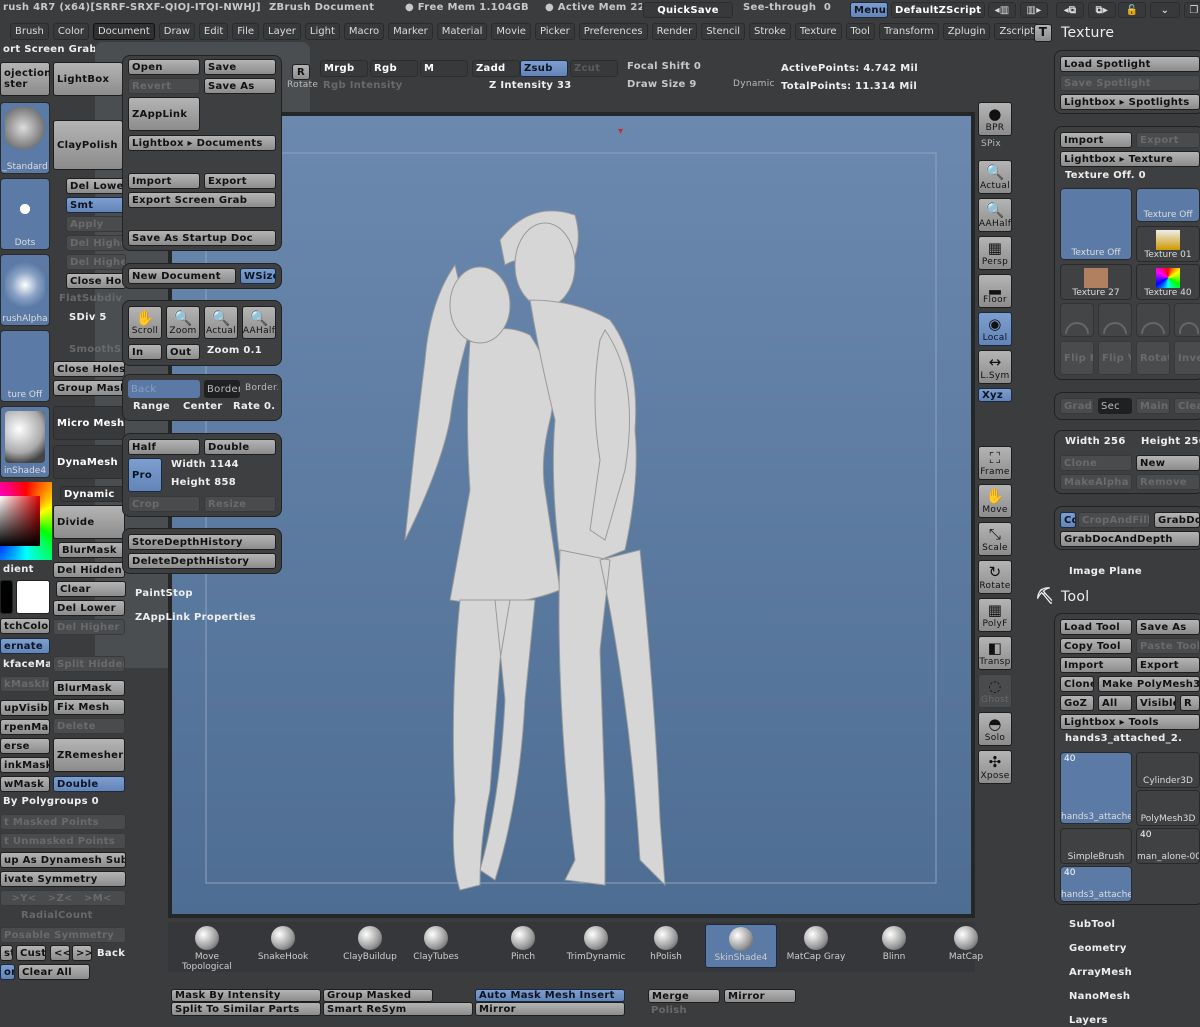 The height and width of the screenshot is (1027, 1200). Describe the element at coordinates (938, 10) in the screenshot. I see `defaultzscript-button: DefaultZScript` at that location.